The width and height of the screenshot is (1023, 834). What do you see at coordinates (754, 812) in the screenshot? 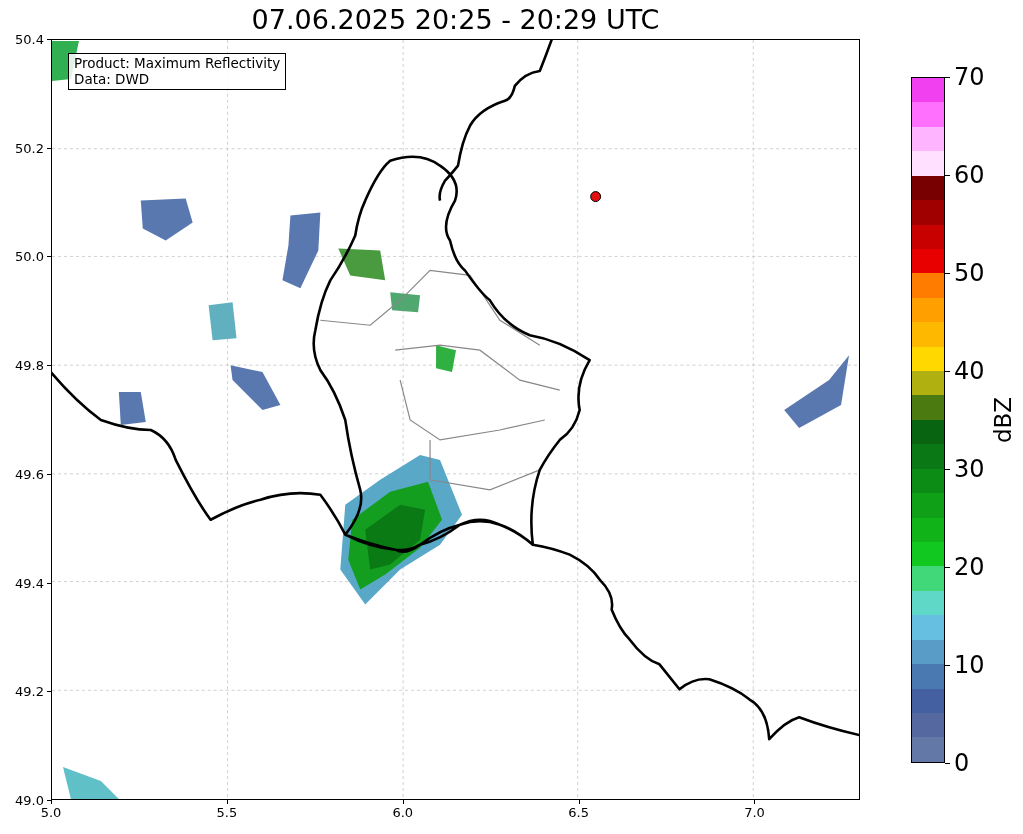
I see `x-tick-label: 7.0` at bounding box center [754, 812].